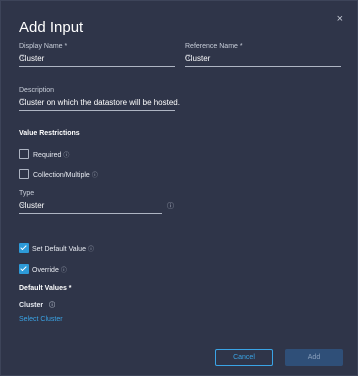 This screenshot has height=376, width=358. What do you see at coordinates (49, 270) in the screenshot?
I see `override-label: Override ⓘ` at bounding box center [49, 270].